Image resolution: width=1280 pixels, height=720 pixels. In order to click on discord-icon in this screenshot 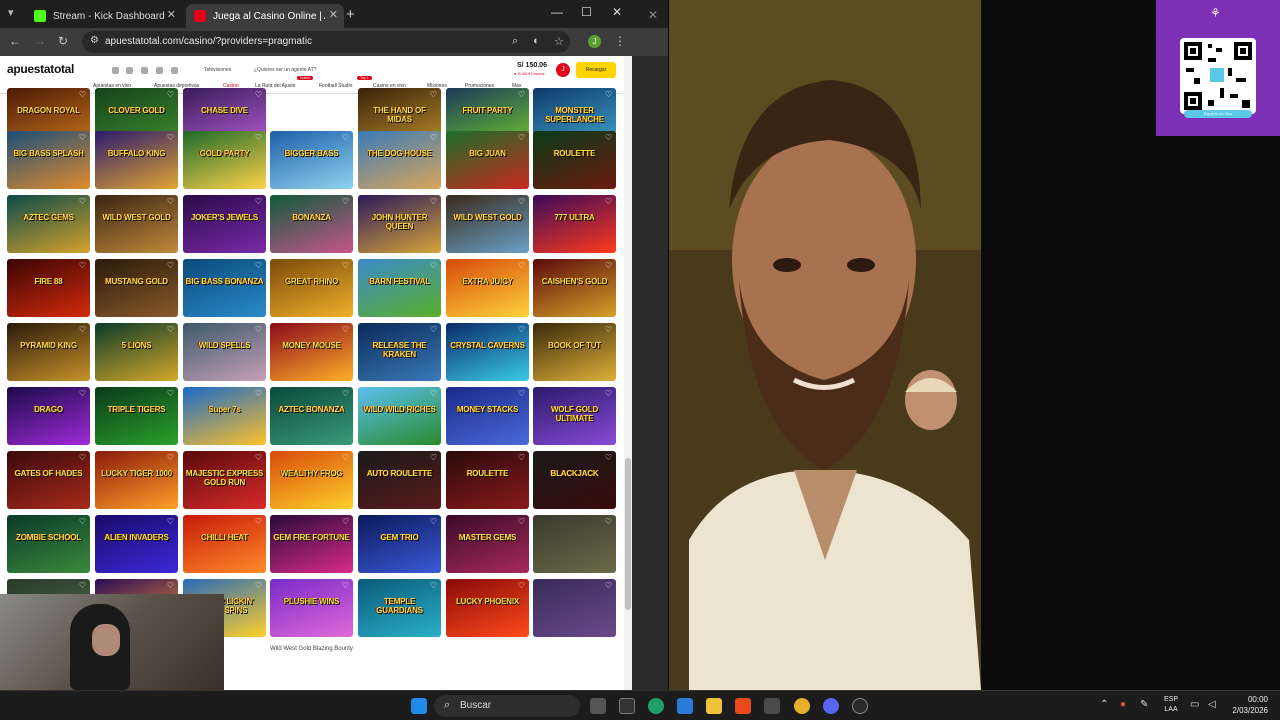, I will do `click(831, 706)`.